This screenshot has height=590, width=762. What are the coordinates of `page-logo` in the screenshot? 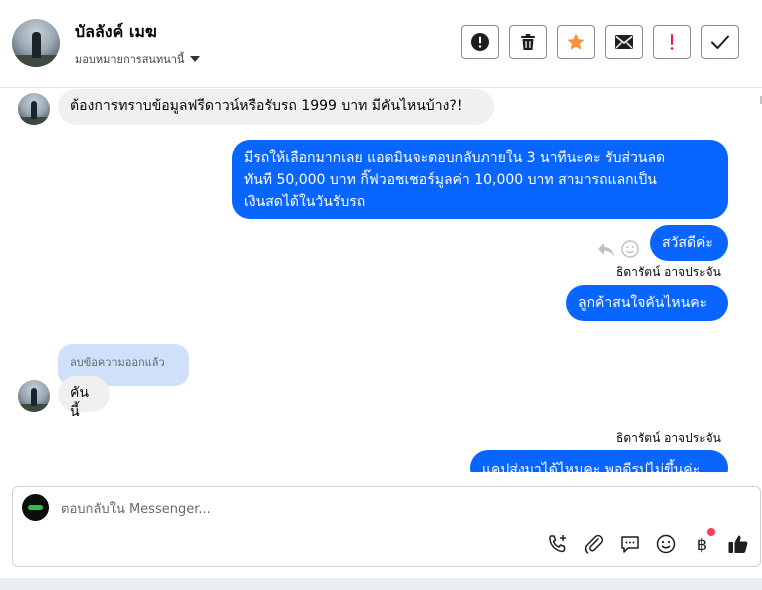 It's located at (35, 507).